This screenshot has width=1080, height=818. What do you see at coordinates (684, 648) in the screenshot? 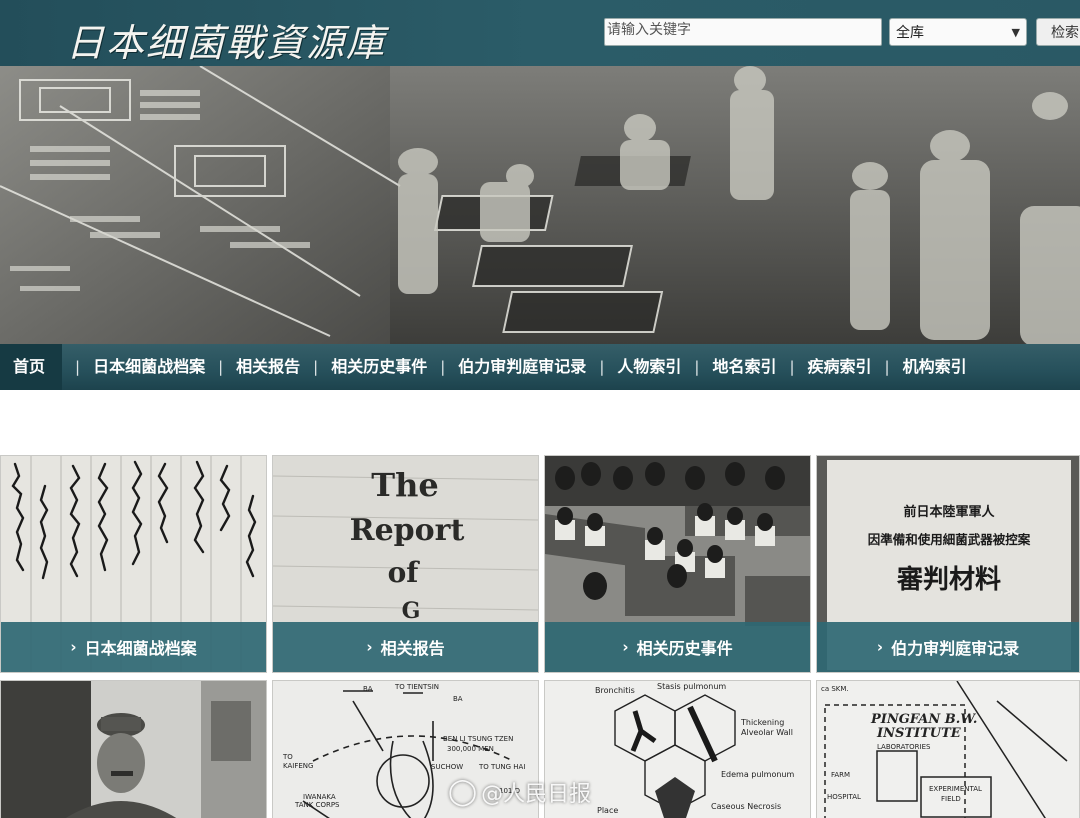
I see `tile-caption-label: 相关历史事件` at bounding box center [684, 648].